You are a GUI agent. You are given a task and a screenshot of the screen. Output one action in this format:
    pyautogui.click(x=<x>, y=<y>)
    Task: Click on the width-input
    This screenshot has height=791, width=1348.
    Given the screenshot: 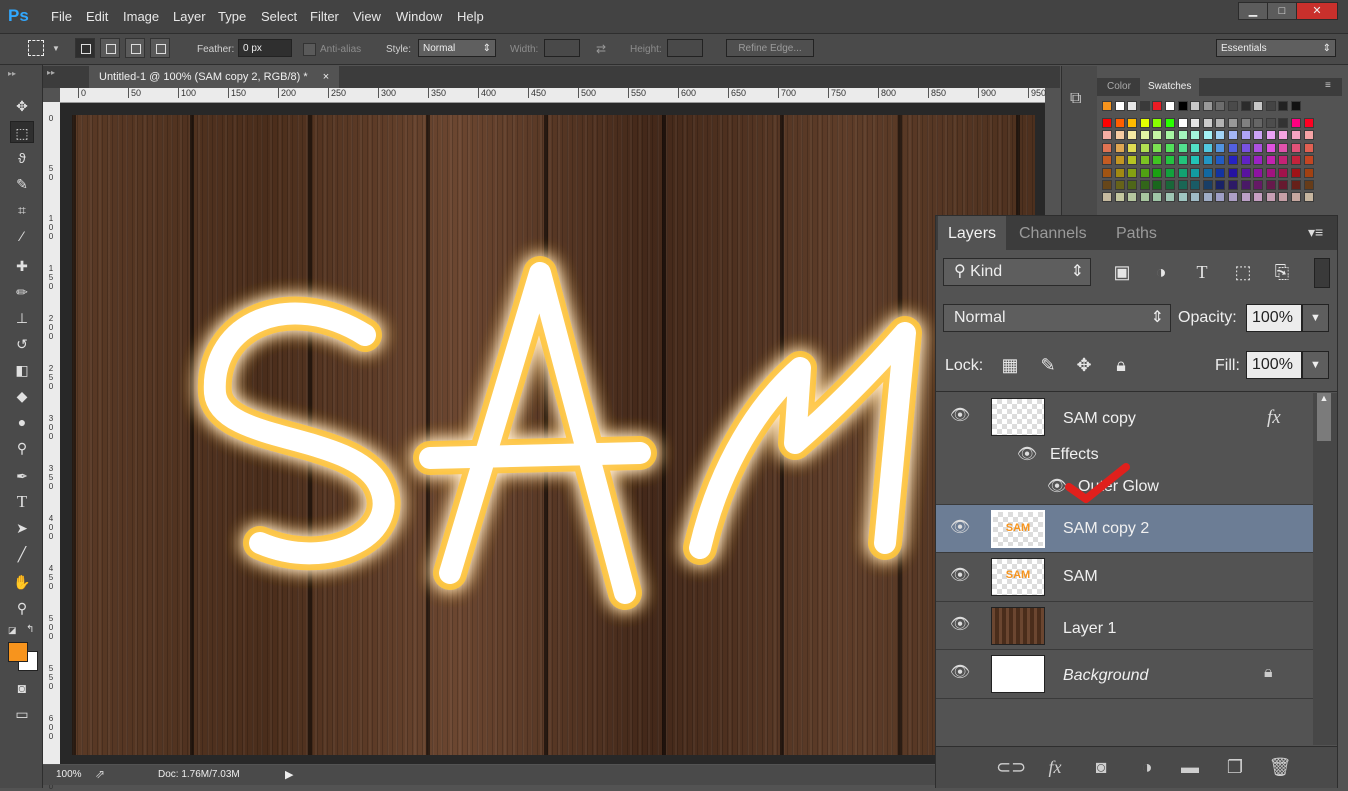 What is the action you would take?
    pyautogui.click(x=562, y=48)
    